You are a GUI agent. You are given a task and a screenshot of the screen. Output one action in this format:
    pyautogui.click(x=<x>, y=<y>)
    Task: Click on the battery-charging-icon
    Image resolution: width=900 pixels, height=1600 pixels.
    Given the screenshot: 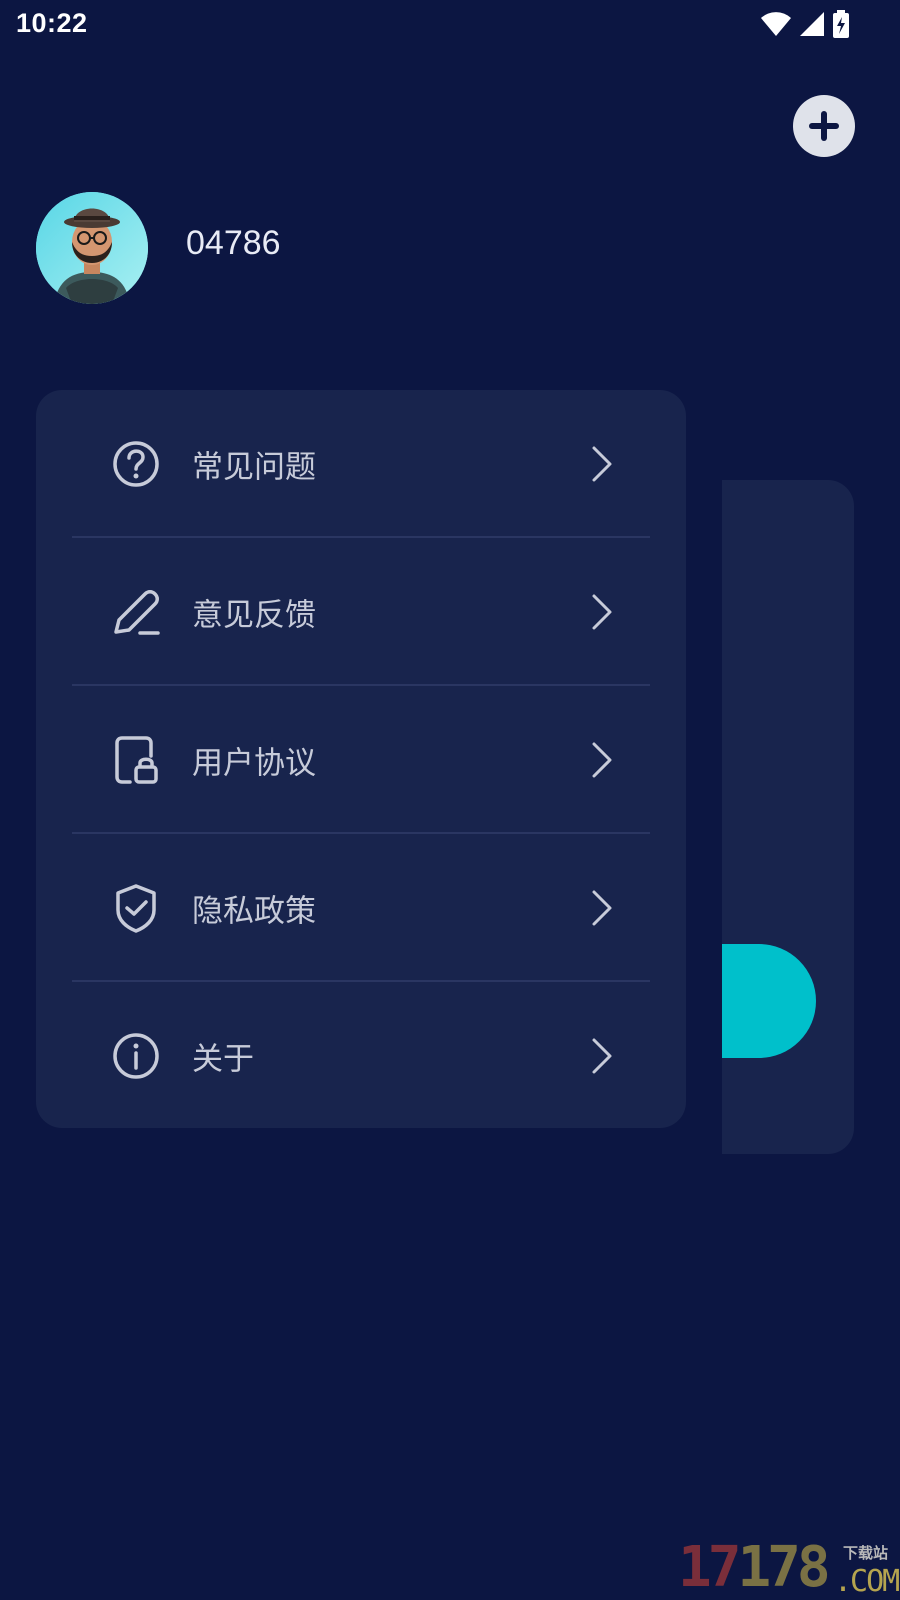 What is the action you would take?
    pyautogui.click(x=841, y=24)
    